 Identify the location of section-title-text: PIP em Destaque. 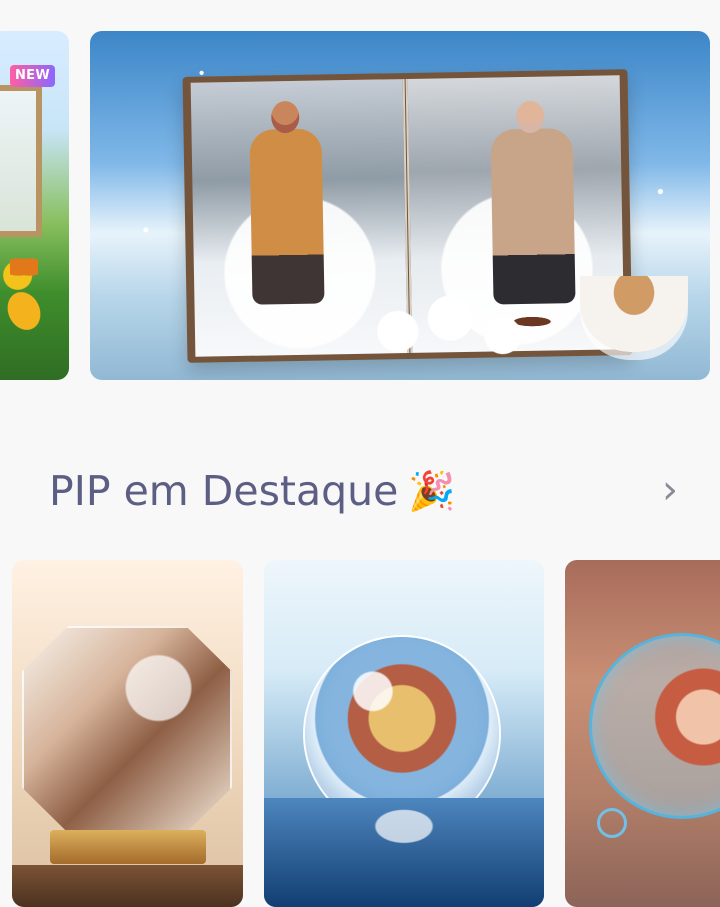
(224, 491).